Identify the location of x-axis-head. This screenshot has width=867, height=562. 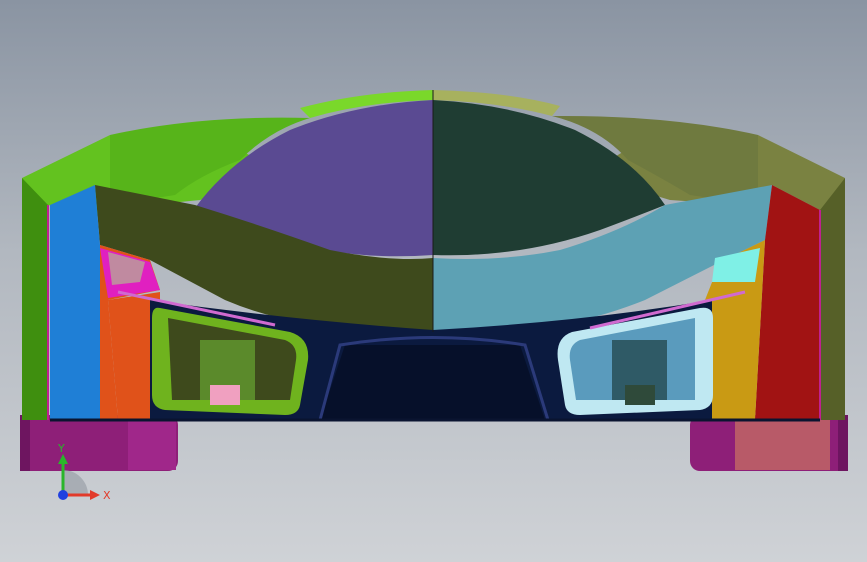
(95, 495).